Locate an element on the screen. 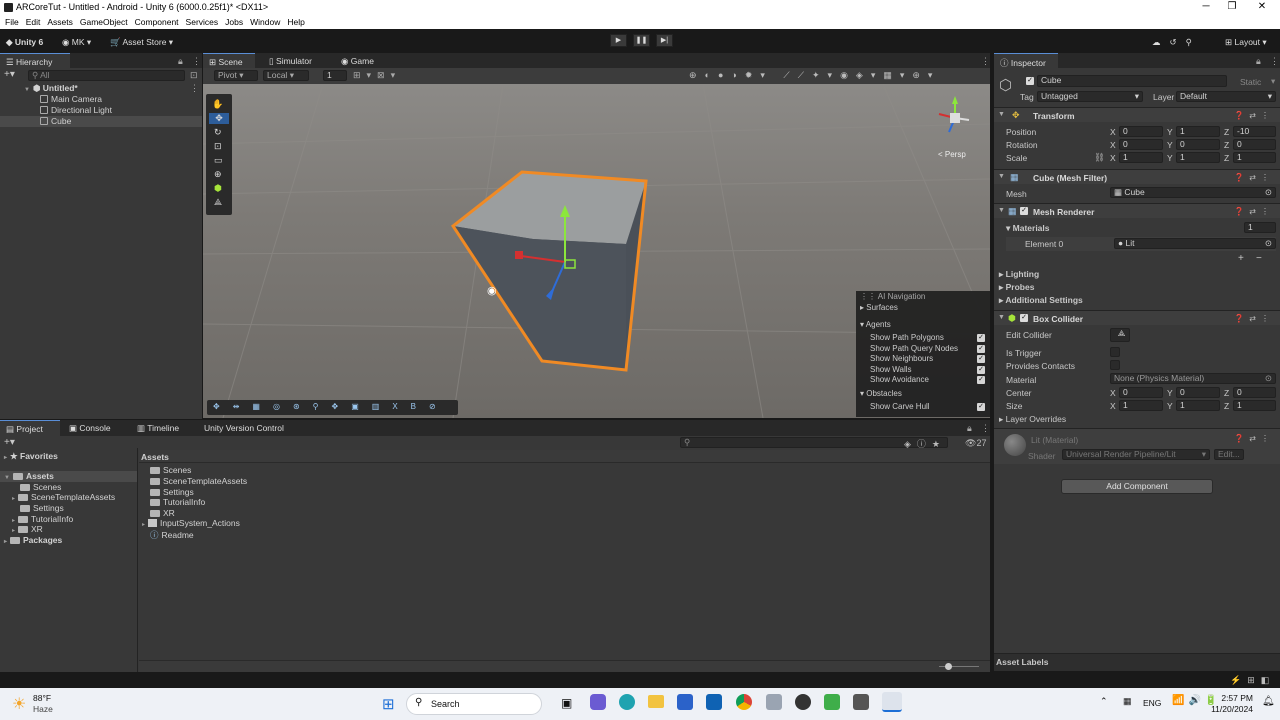 The image size is (1280, 720). object-name-field: Cube is located at coordinates (1132, 81).